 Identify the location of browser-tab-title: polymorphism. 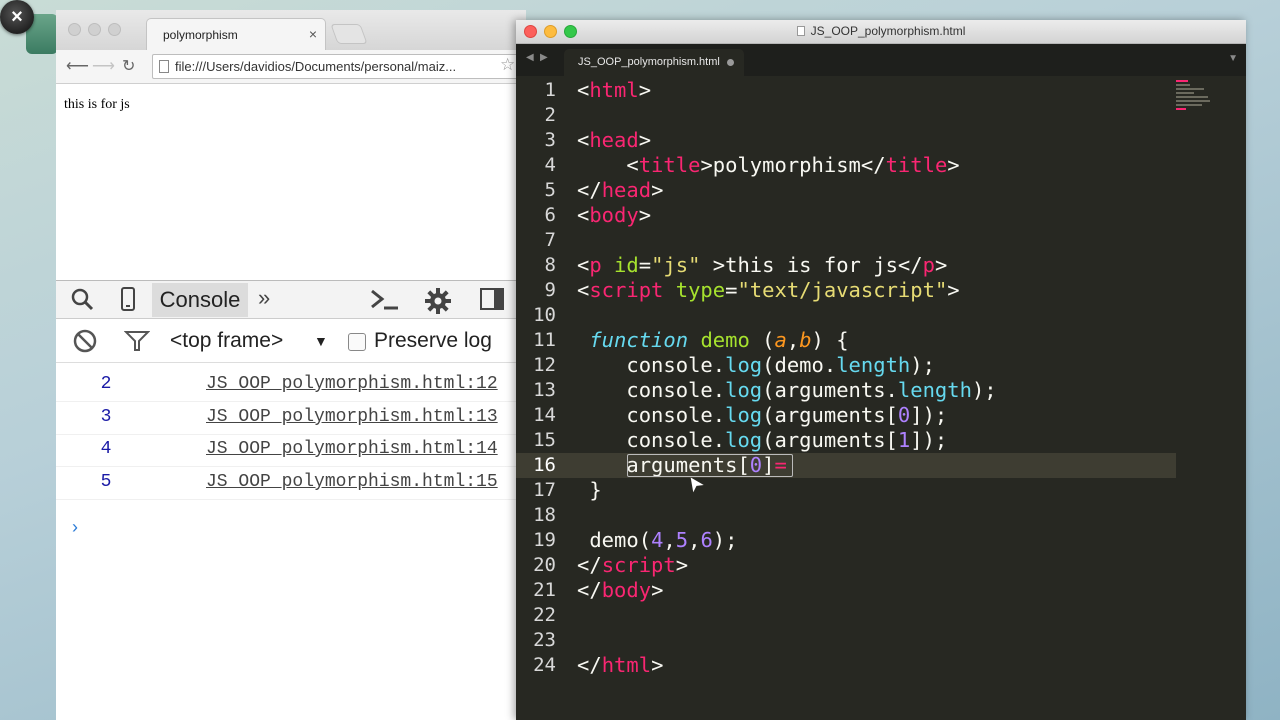
(200, 34).